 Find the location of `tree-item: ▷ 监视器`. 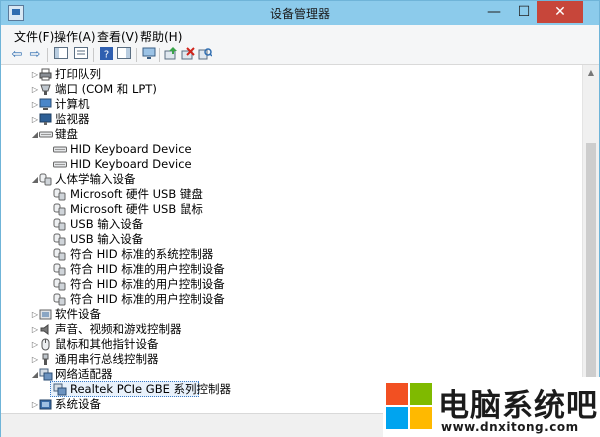

tree-item: ▷ 监视器 is located at coordinates (281, 119).